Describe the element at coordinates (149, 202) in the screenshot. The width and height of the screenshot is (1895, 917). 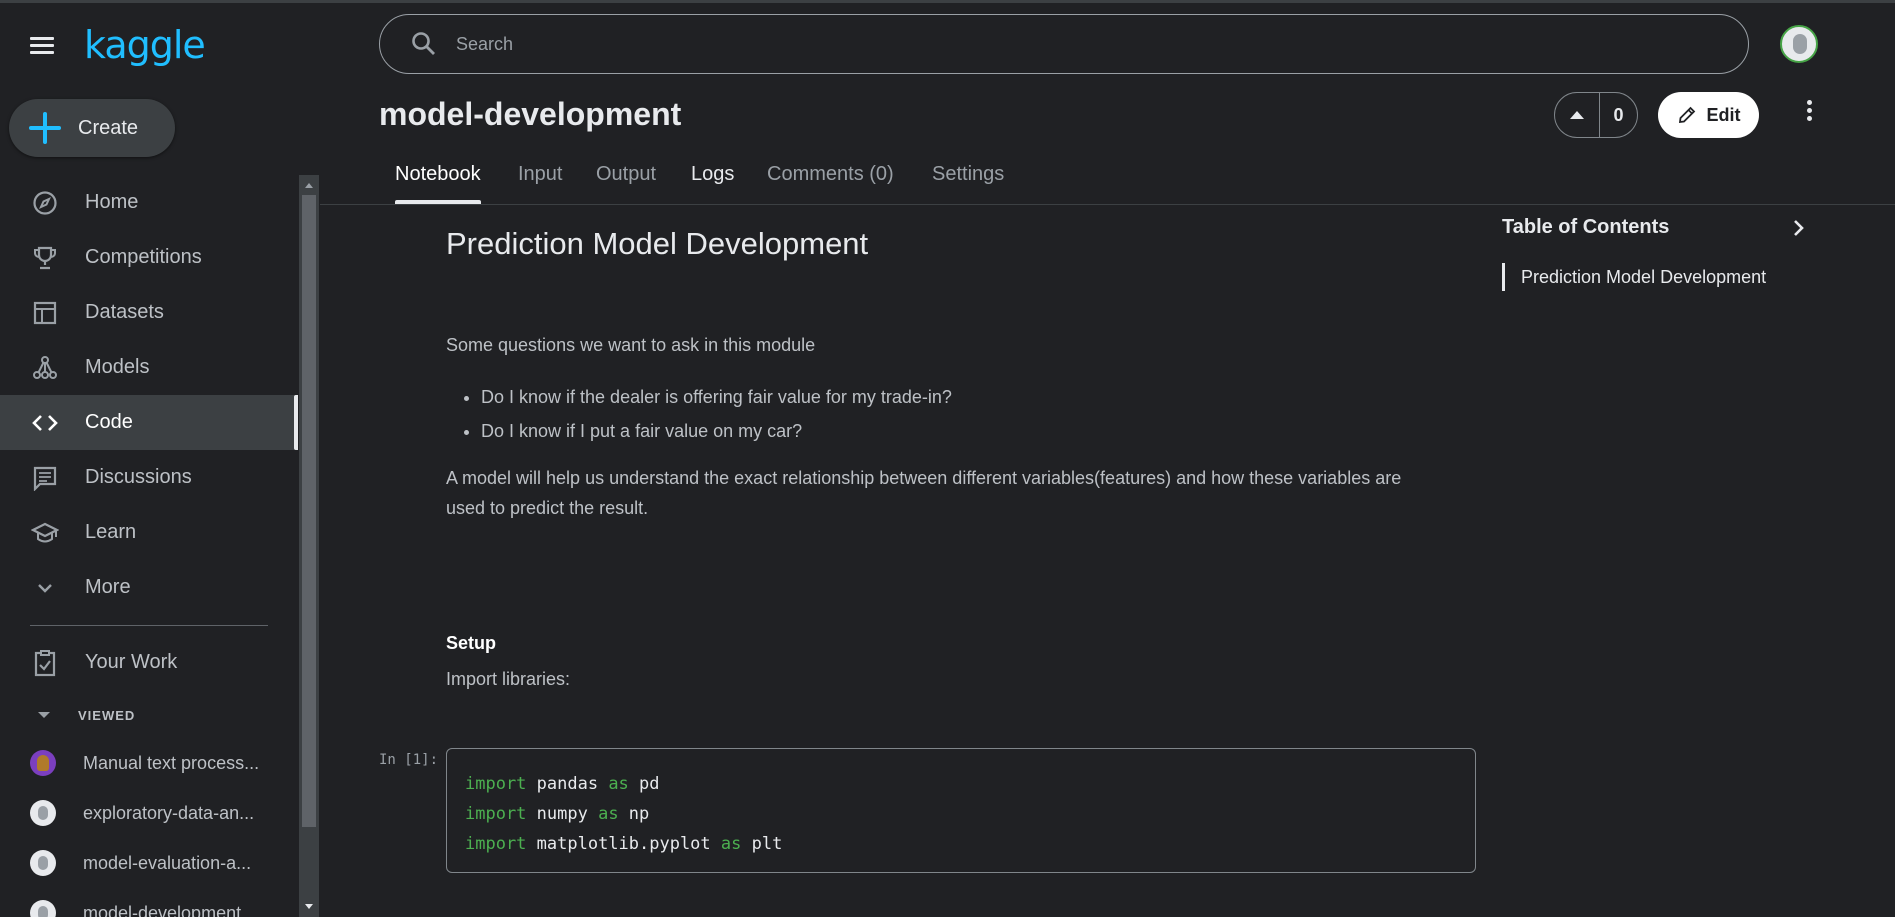
I see `sidebar-item-home: Home` at that location.